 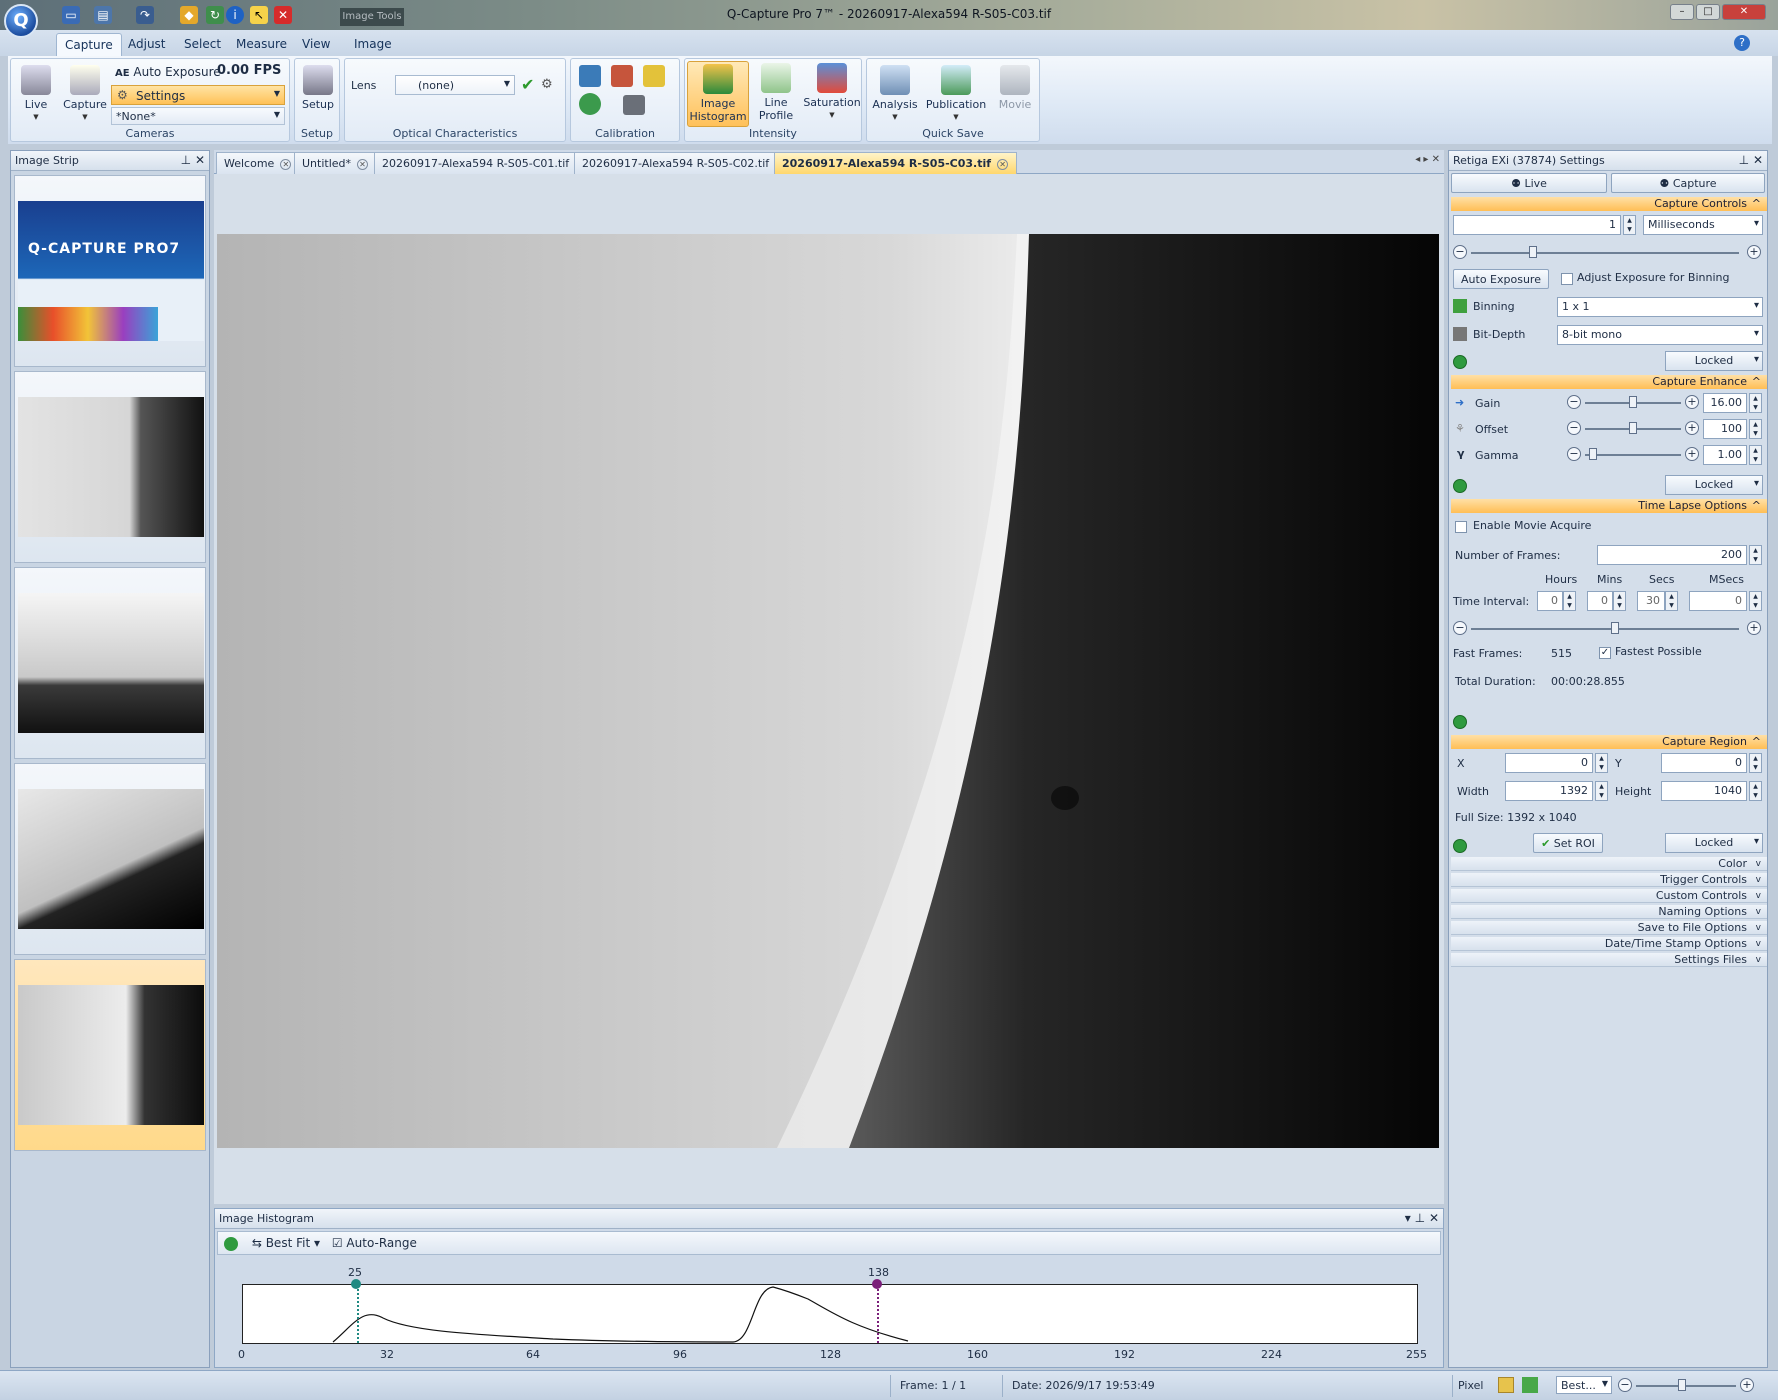 I want to click on section-capture-region: Capture Region, so click(x=1609, y=742).